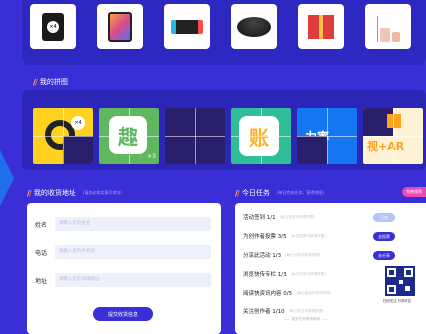  I want to click on phone-row: 电话 请输入您的手机号, so click(123, 252).